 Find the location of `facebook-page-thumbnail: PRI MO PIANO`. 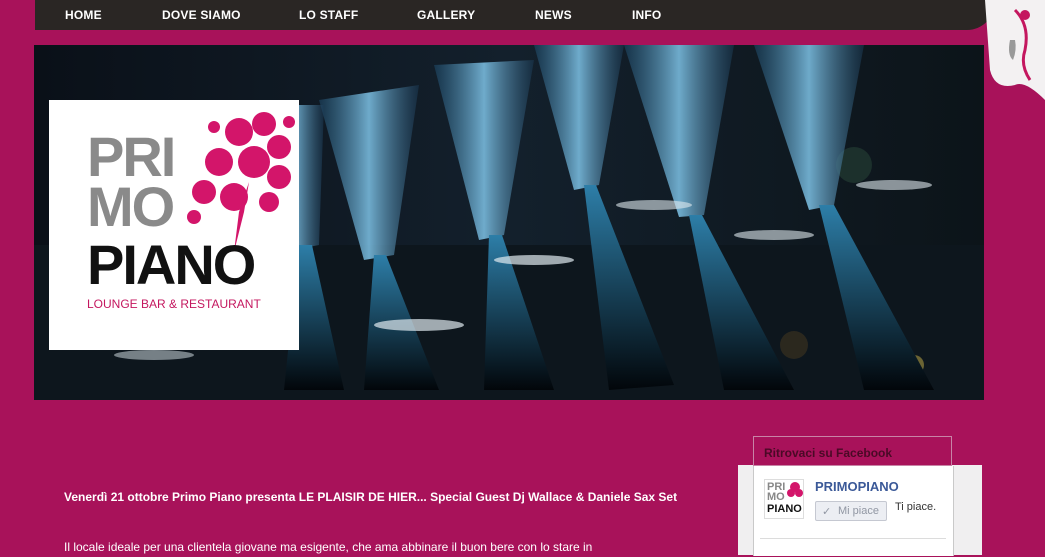

facebook-page-thumbnail: PRI MO PIANO is located at coordinates (784, 499).